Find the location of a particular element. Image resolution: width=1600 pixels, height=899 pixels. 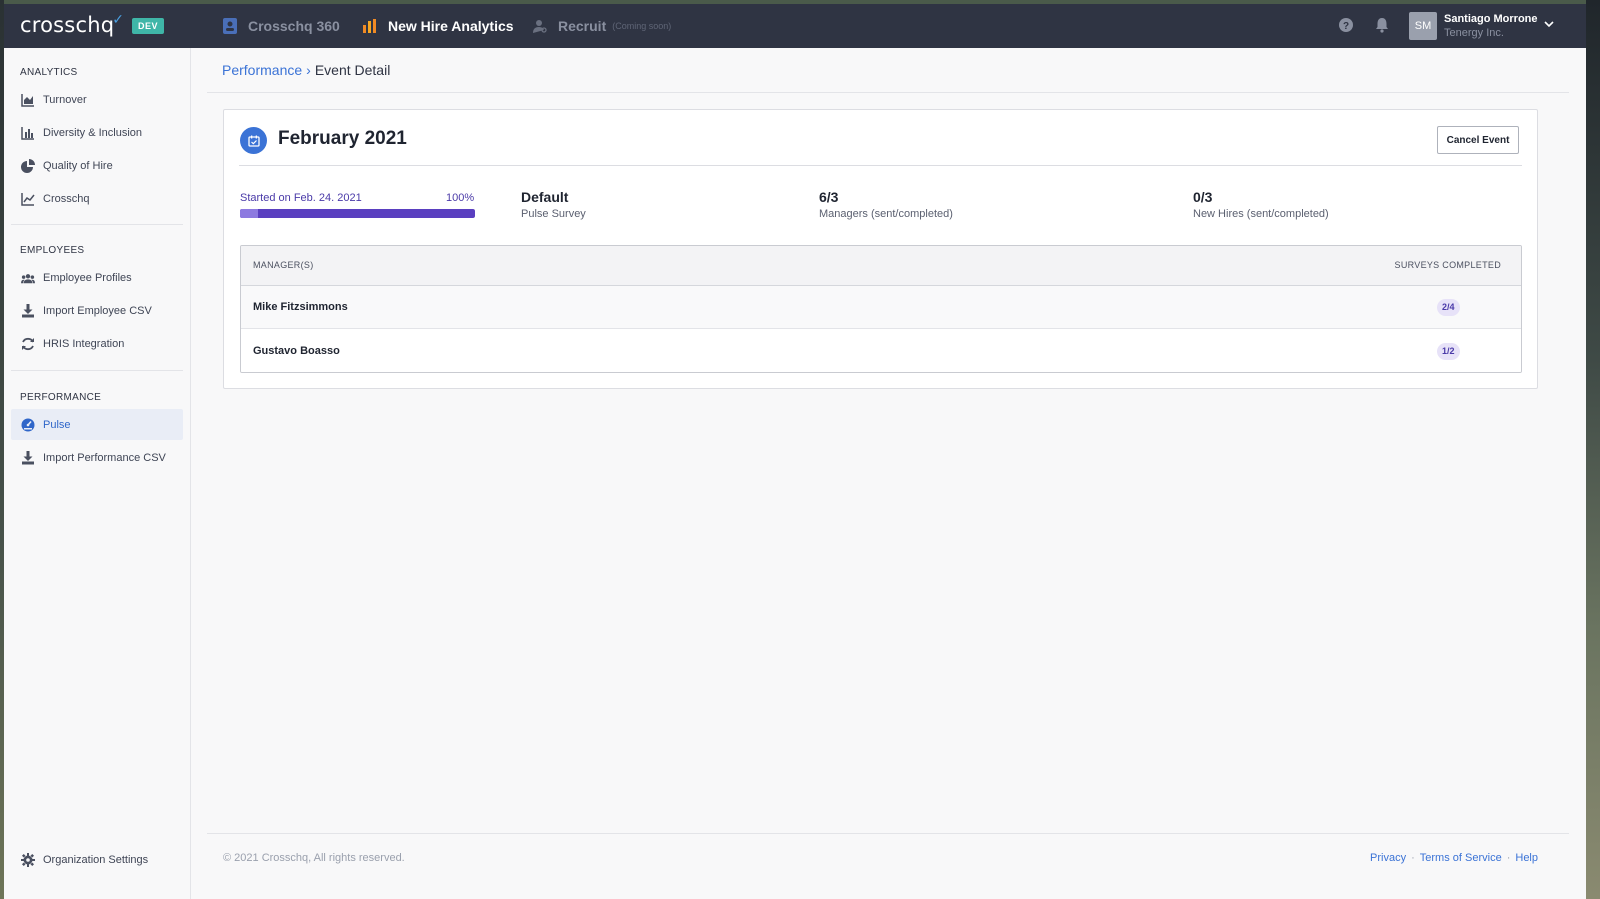

nav-new-hire-analytics: New Hire Analytics is located at coordinates (438, 26).